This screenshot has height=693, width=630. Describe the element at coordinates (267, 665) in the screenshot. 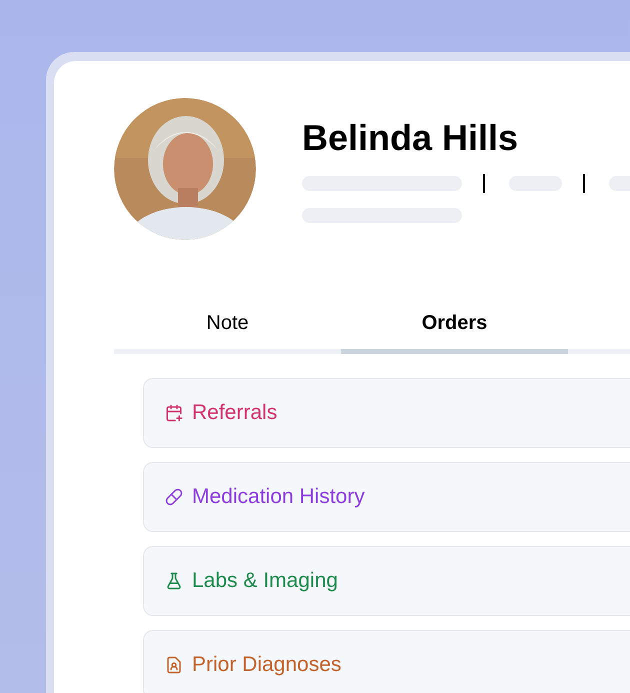

I see `section-label: Prior Diagnoses` at that location.